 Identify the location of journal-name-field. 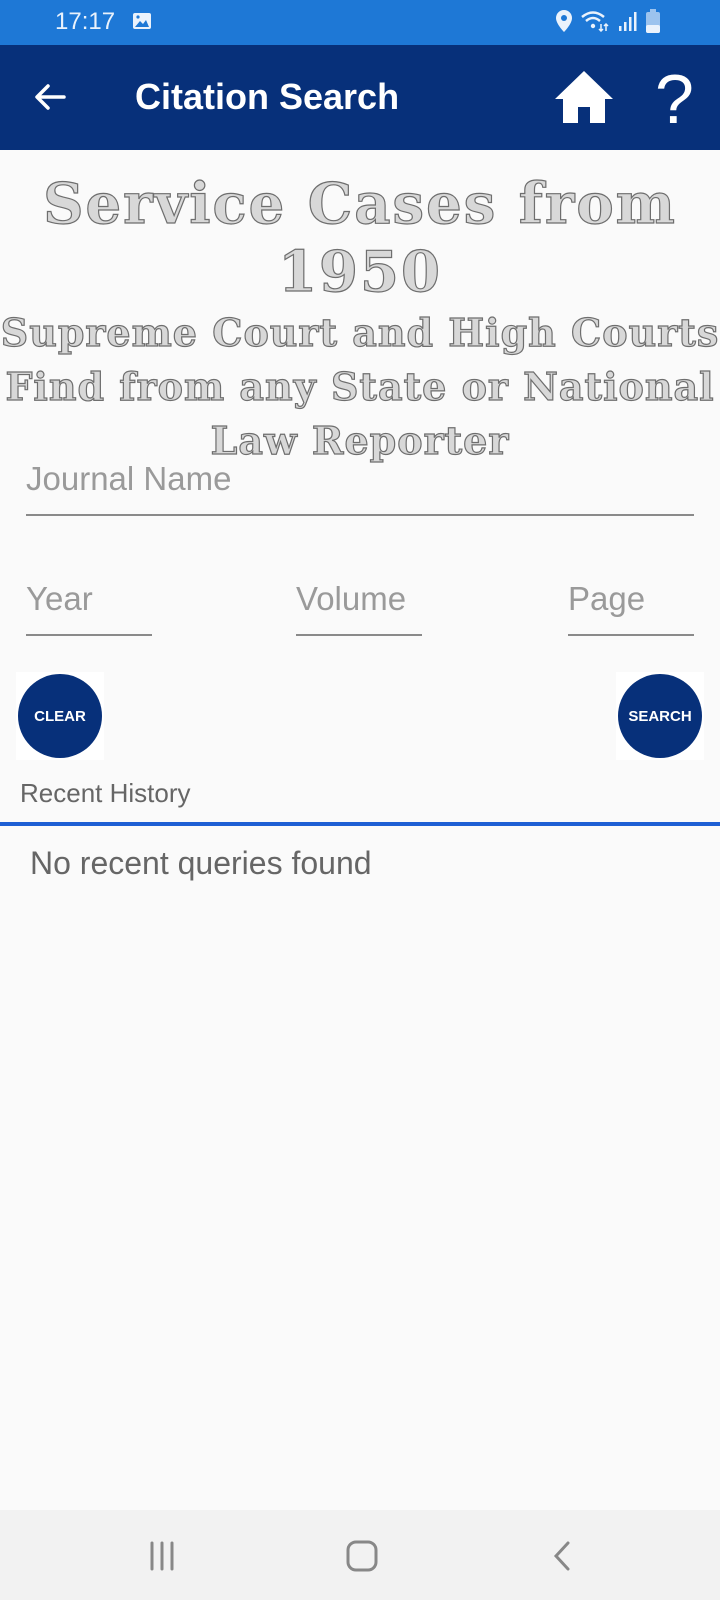
(360, 488).